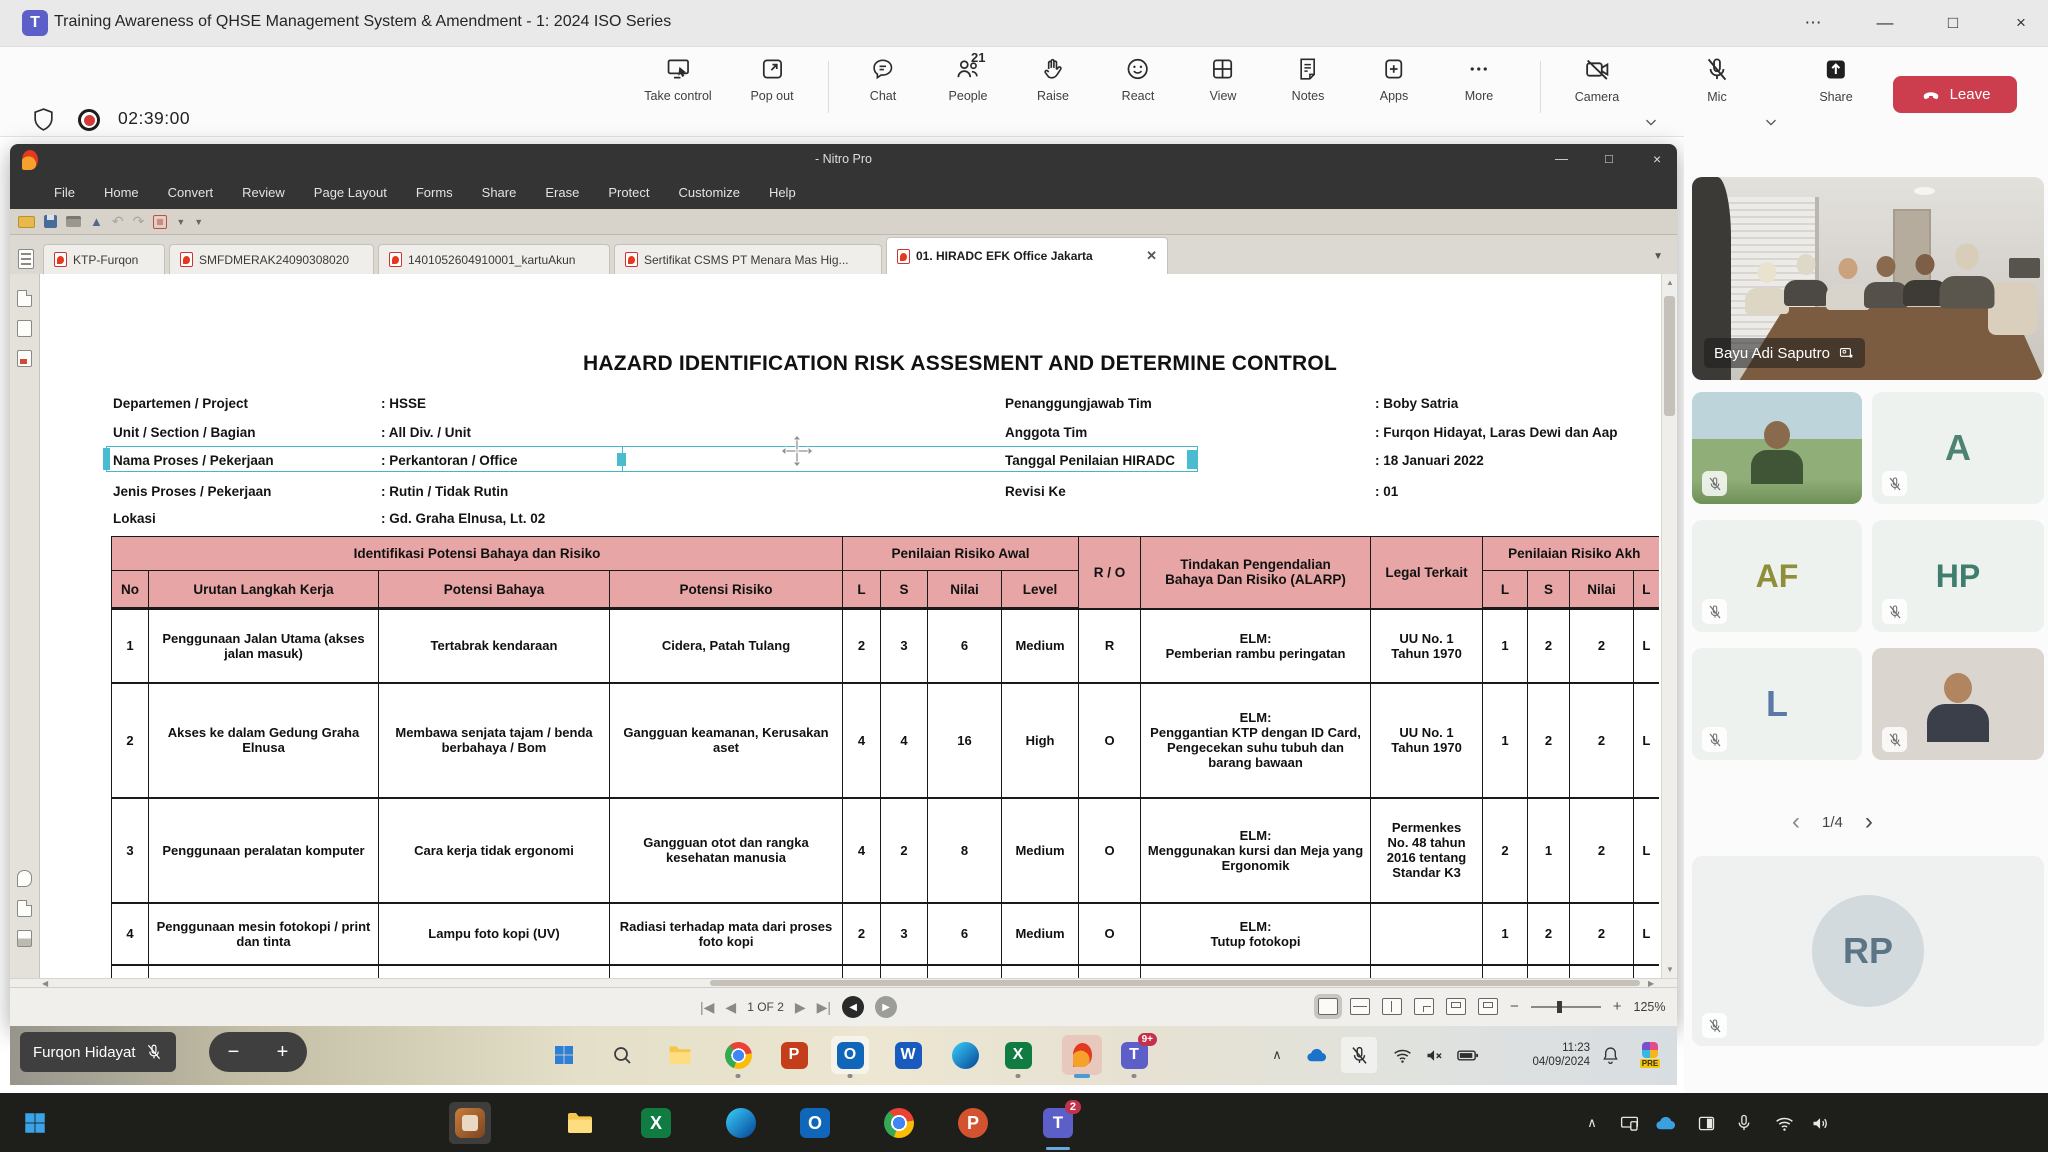  Describe the element at coordinates (883, 79) in the screenshot. I see `chat-button: Chat` at that location.